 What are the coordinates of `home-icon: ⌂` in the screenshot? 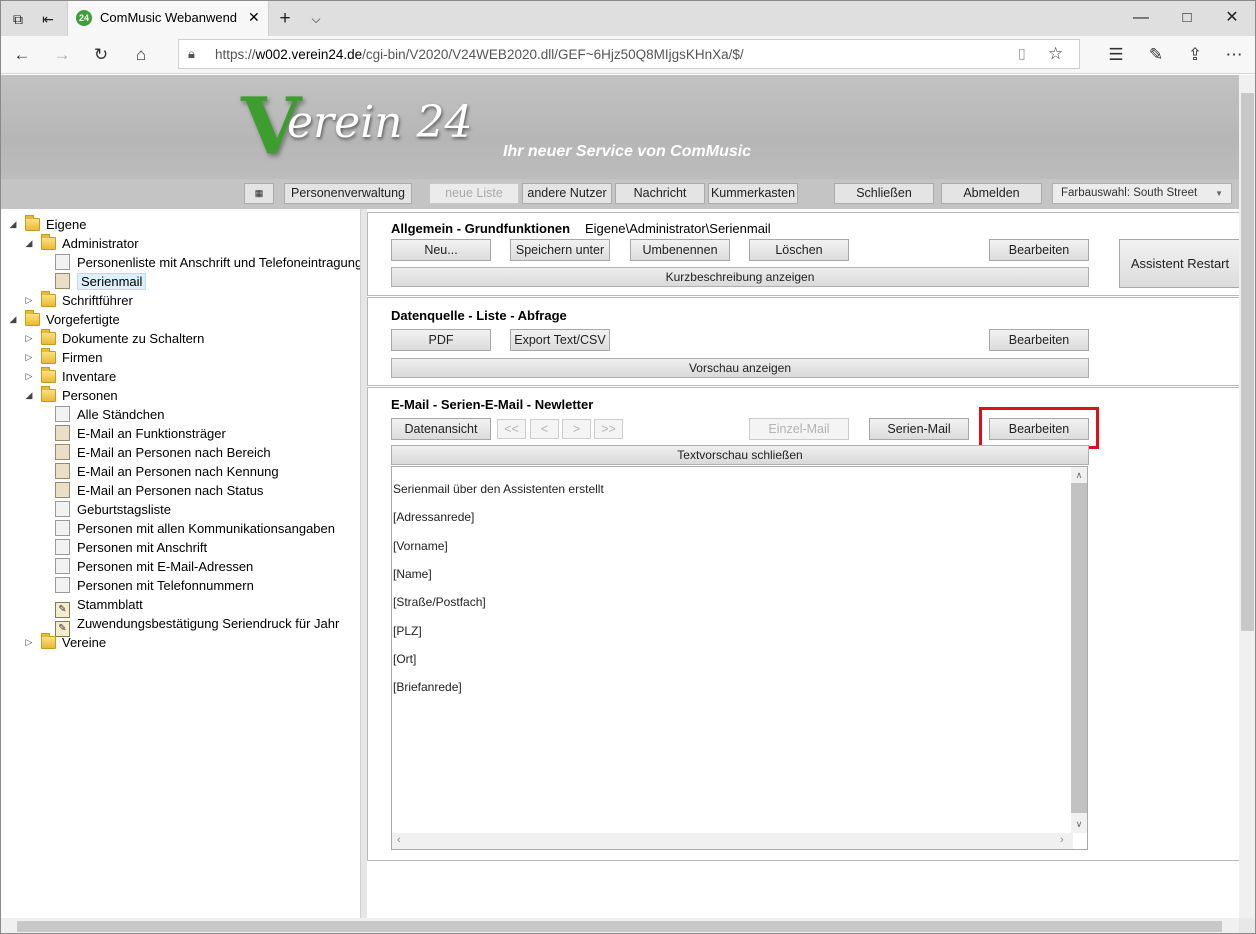 It's located at (141, 55).